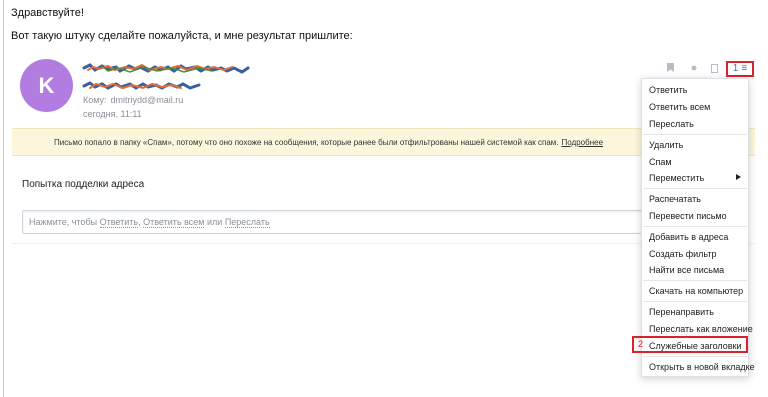  I want to click on menu-icon: ≡, so click(744, 68).